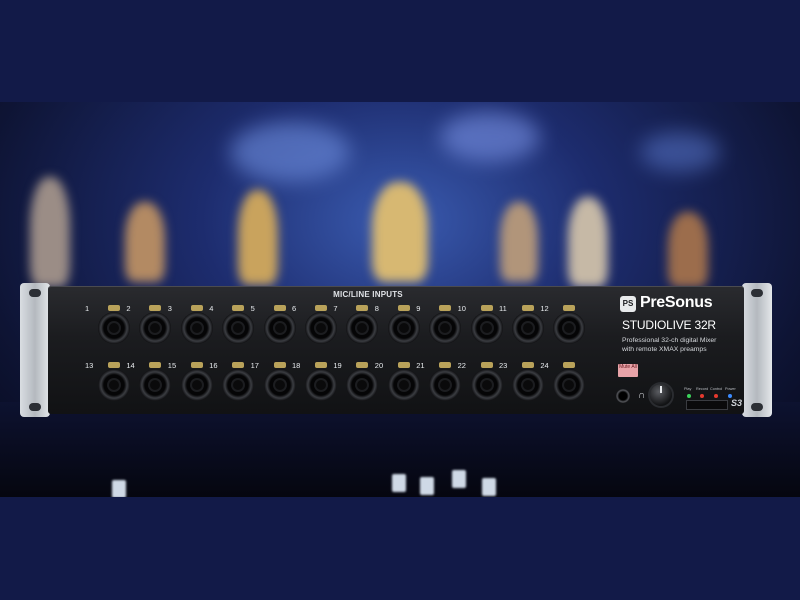  Describe the element at coordinates (169, 308) in the screenshot. I see `input-channel-number: 3` at that location.